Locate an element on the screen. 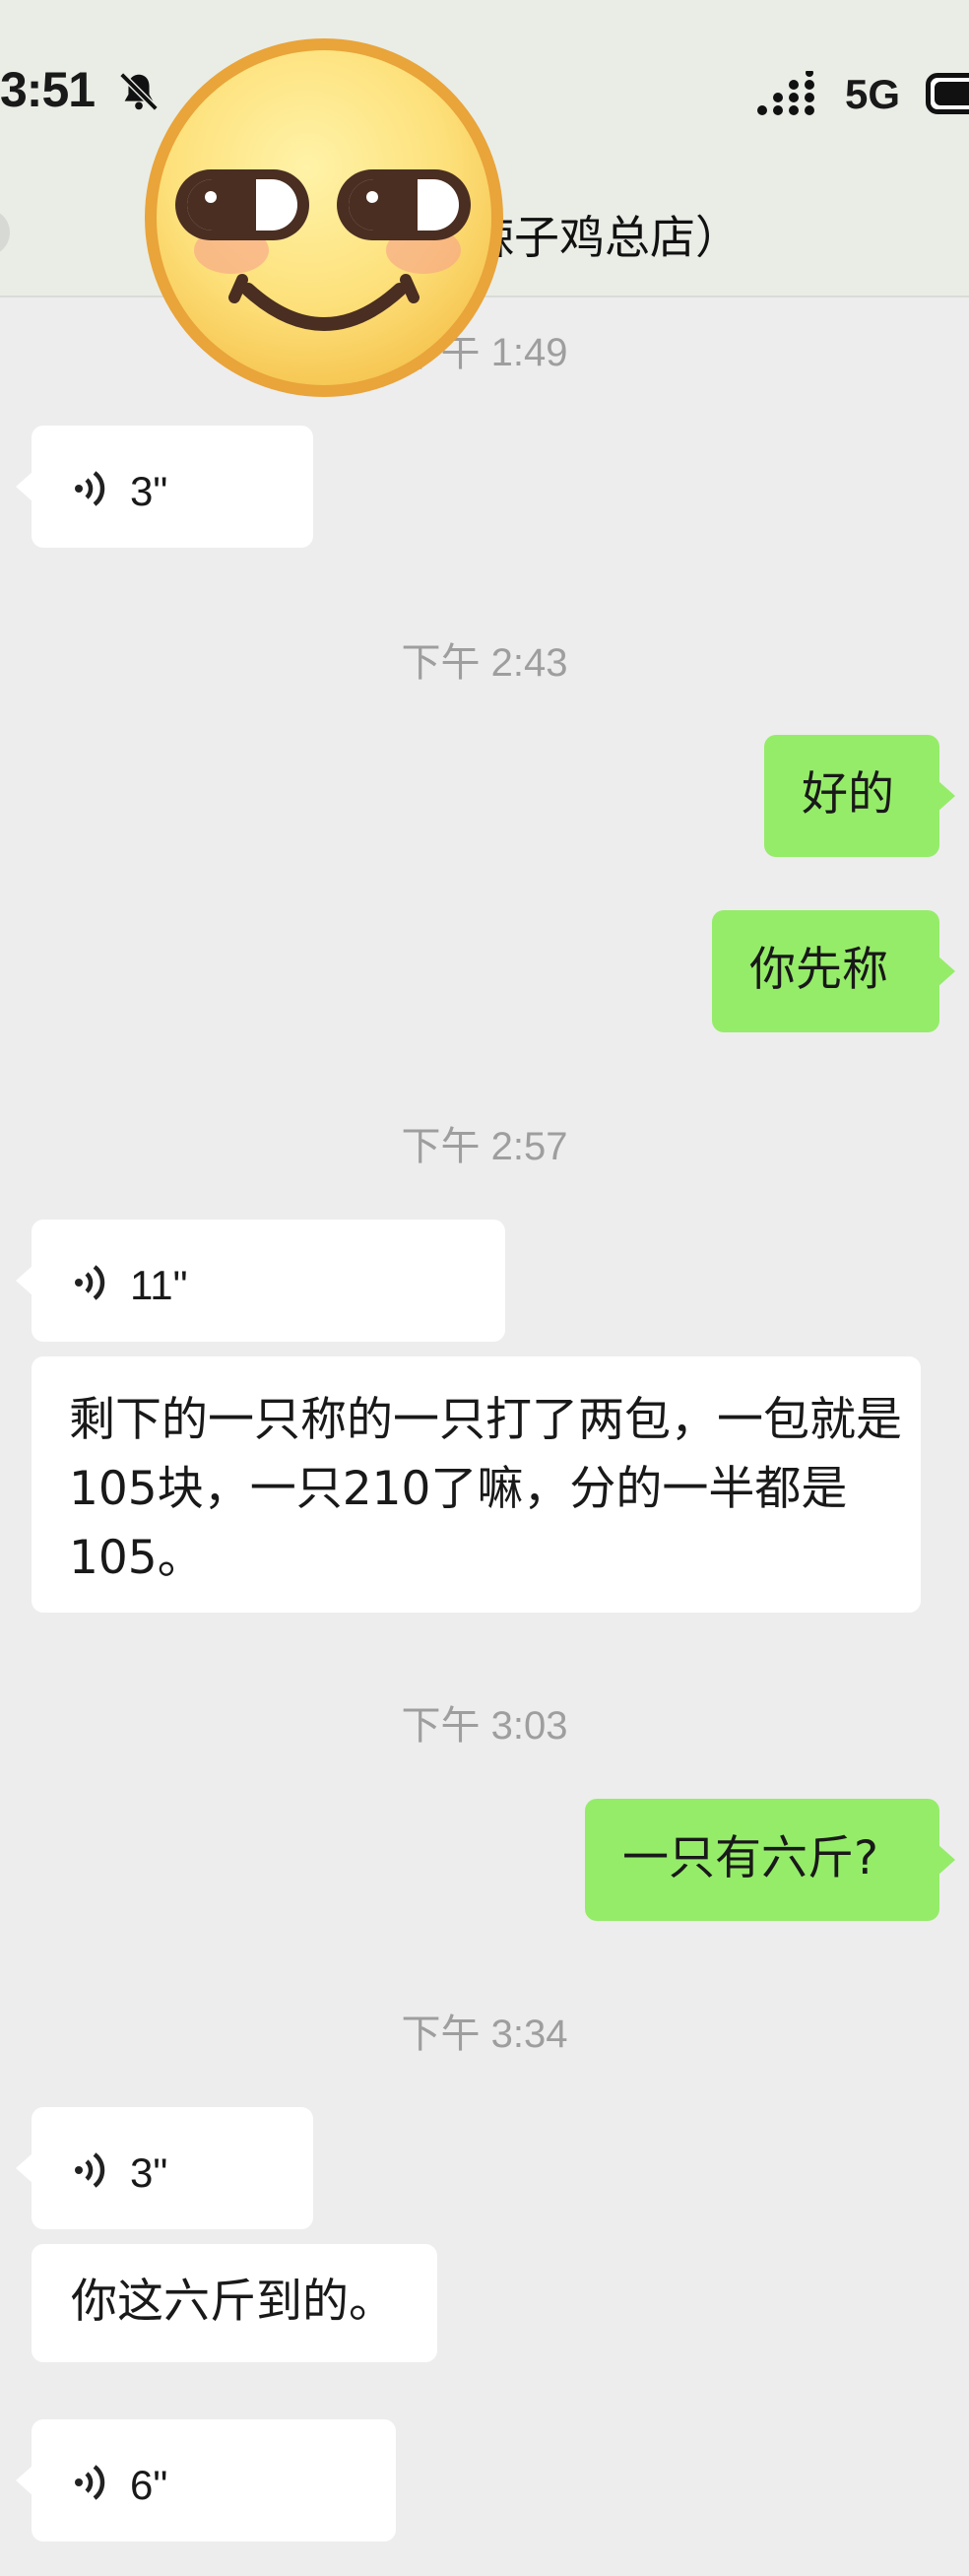 The height and width of the screenshot is (2576, 969). voice-message: 6" is located at coordinates (206, 2480).